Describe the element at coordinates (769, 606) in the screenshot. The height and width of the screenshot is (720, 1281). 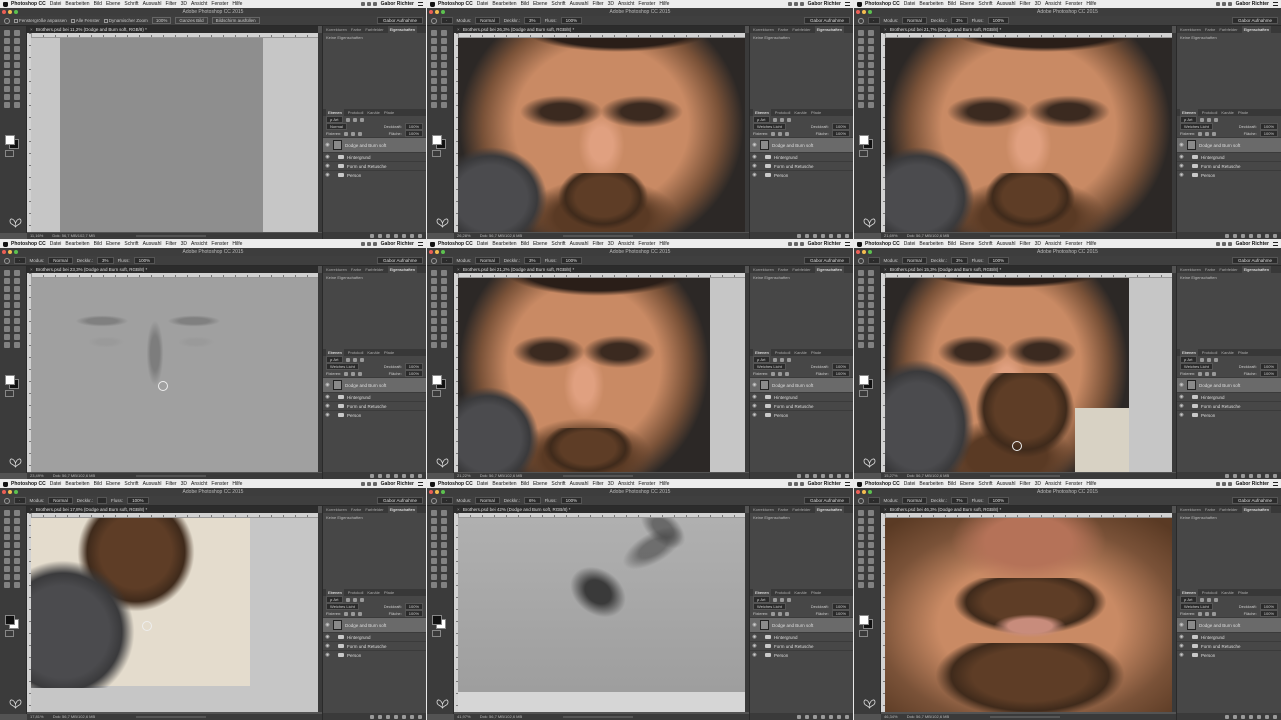
I see `blend-mode-select: Weiches Licht` at that location.